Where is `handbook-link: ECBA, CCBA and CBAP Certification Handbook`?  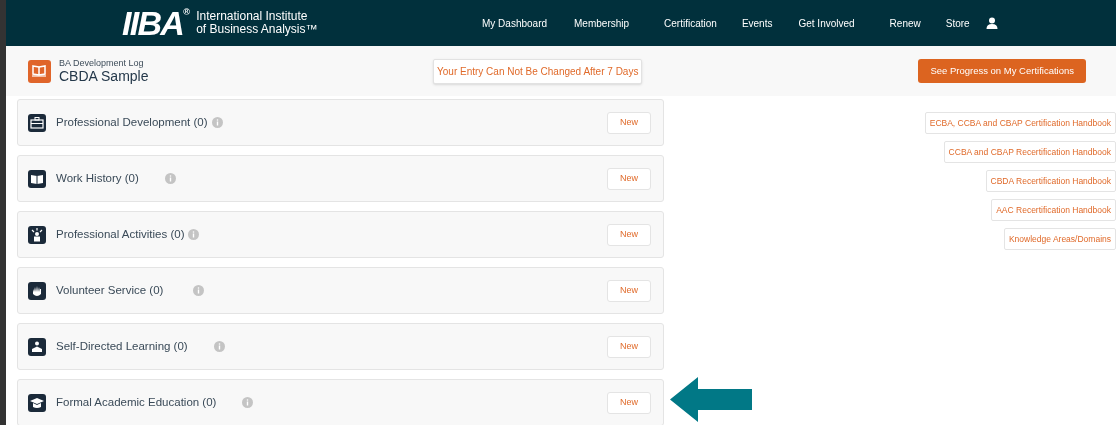
handbook-link: ECBA, CCBA and CBAP Certification Handbook is located at coordinates (1020, 123).